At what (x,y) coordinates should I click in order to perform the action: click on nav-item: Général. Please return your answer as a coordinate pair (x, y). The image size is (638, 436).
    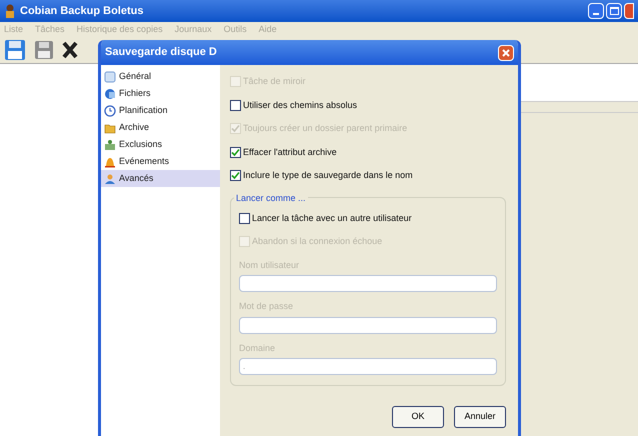
    Looking at the image, I should click on (160, 76).